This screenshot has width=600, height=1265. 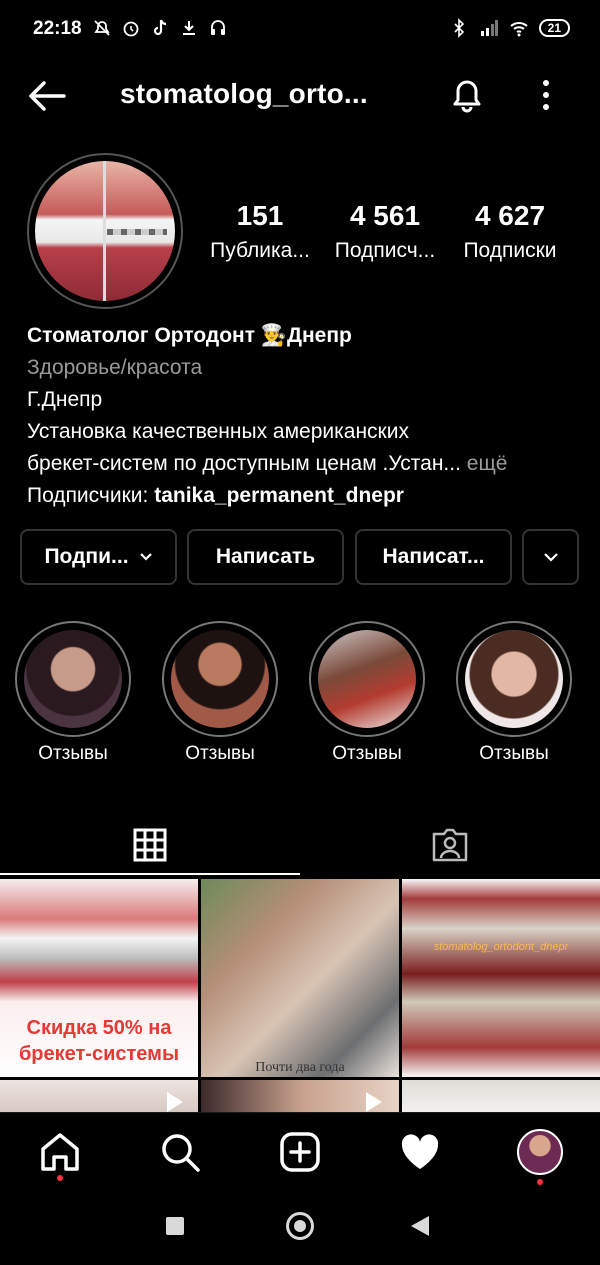 What do you see at coordinates (300, 31) in the screenshot?
I see `status-bar: 22:18 21` at bounding box center [300, 31].